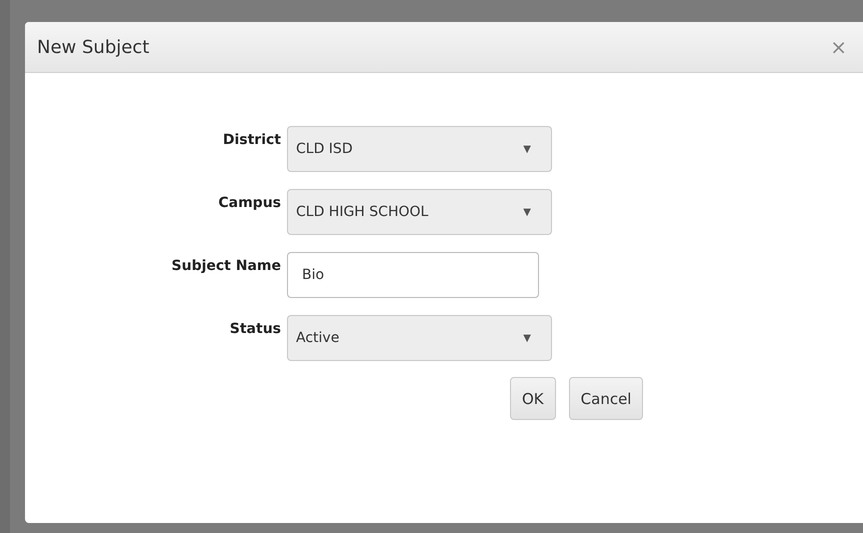 This screenshot has width=863, height=533. I want to click on dialog-button: OK, so click(533, 398).